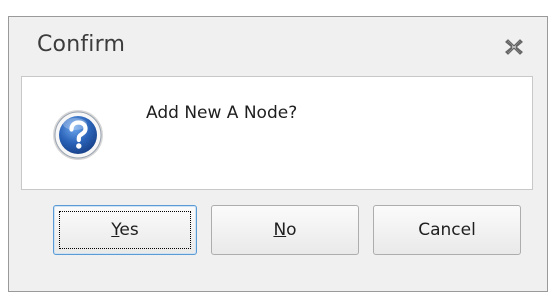 This screenshot has height=302, width=555. I want to click on close-icon, so click(514, 47).